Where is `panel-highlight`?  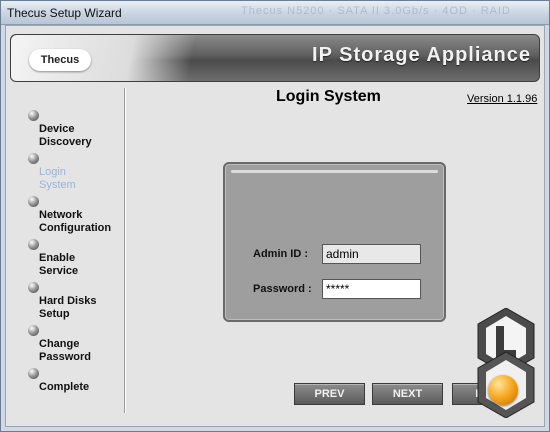 panel-highlight is located at coordinates (334, 171).